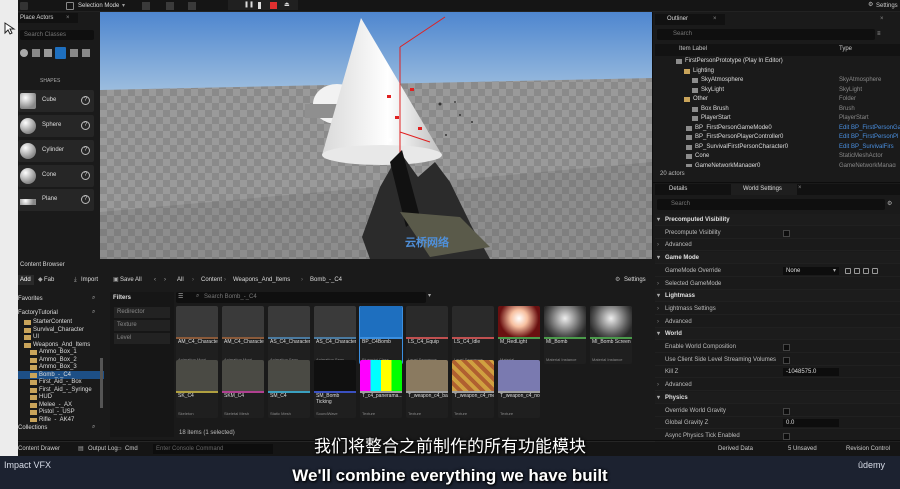  I want to click on outliner-row: Cone StaticMeshActor, so click(777, 156).